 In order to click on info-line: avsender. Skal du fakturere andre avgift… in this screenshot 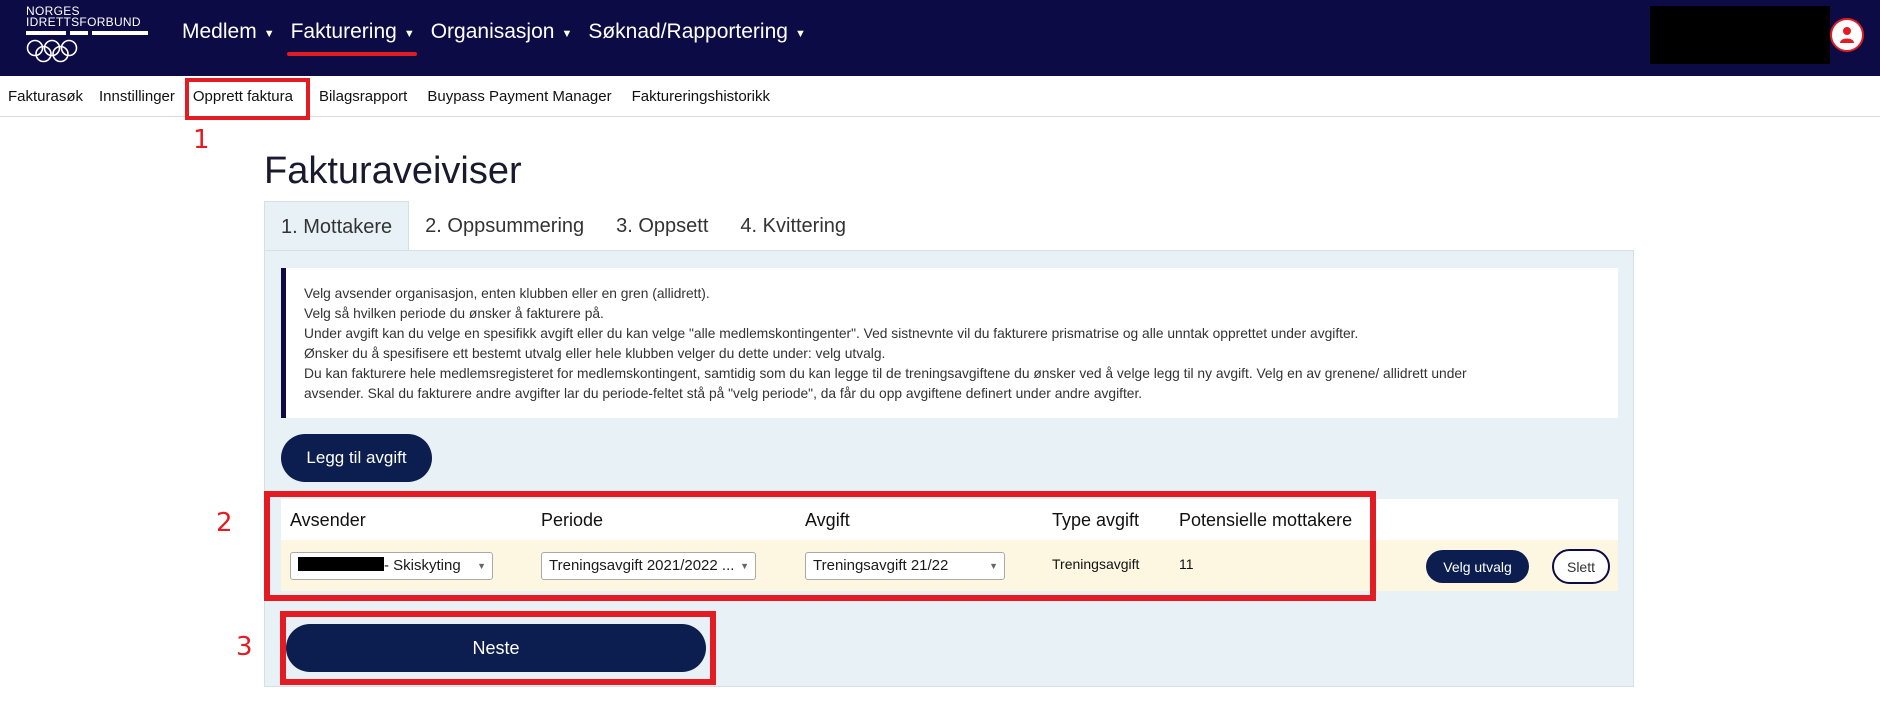, I will do `click(723, 393)`.